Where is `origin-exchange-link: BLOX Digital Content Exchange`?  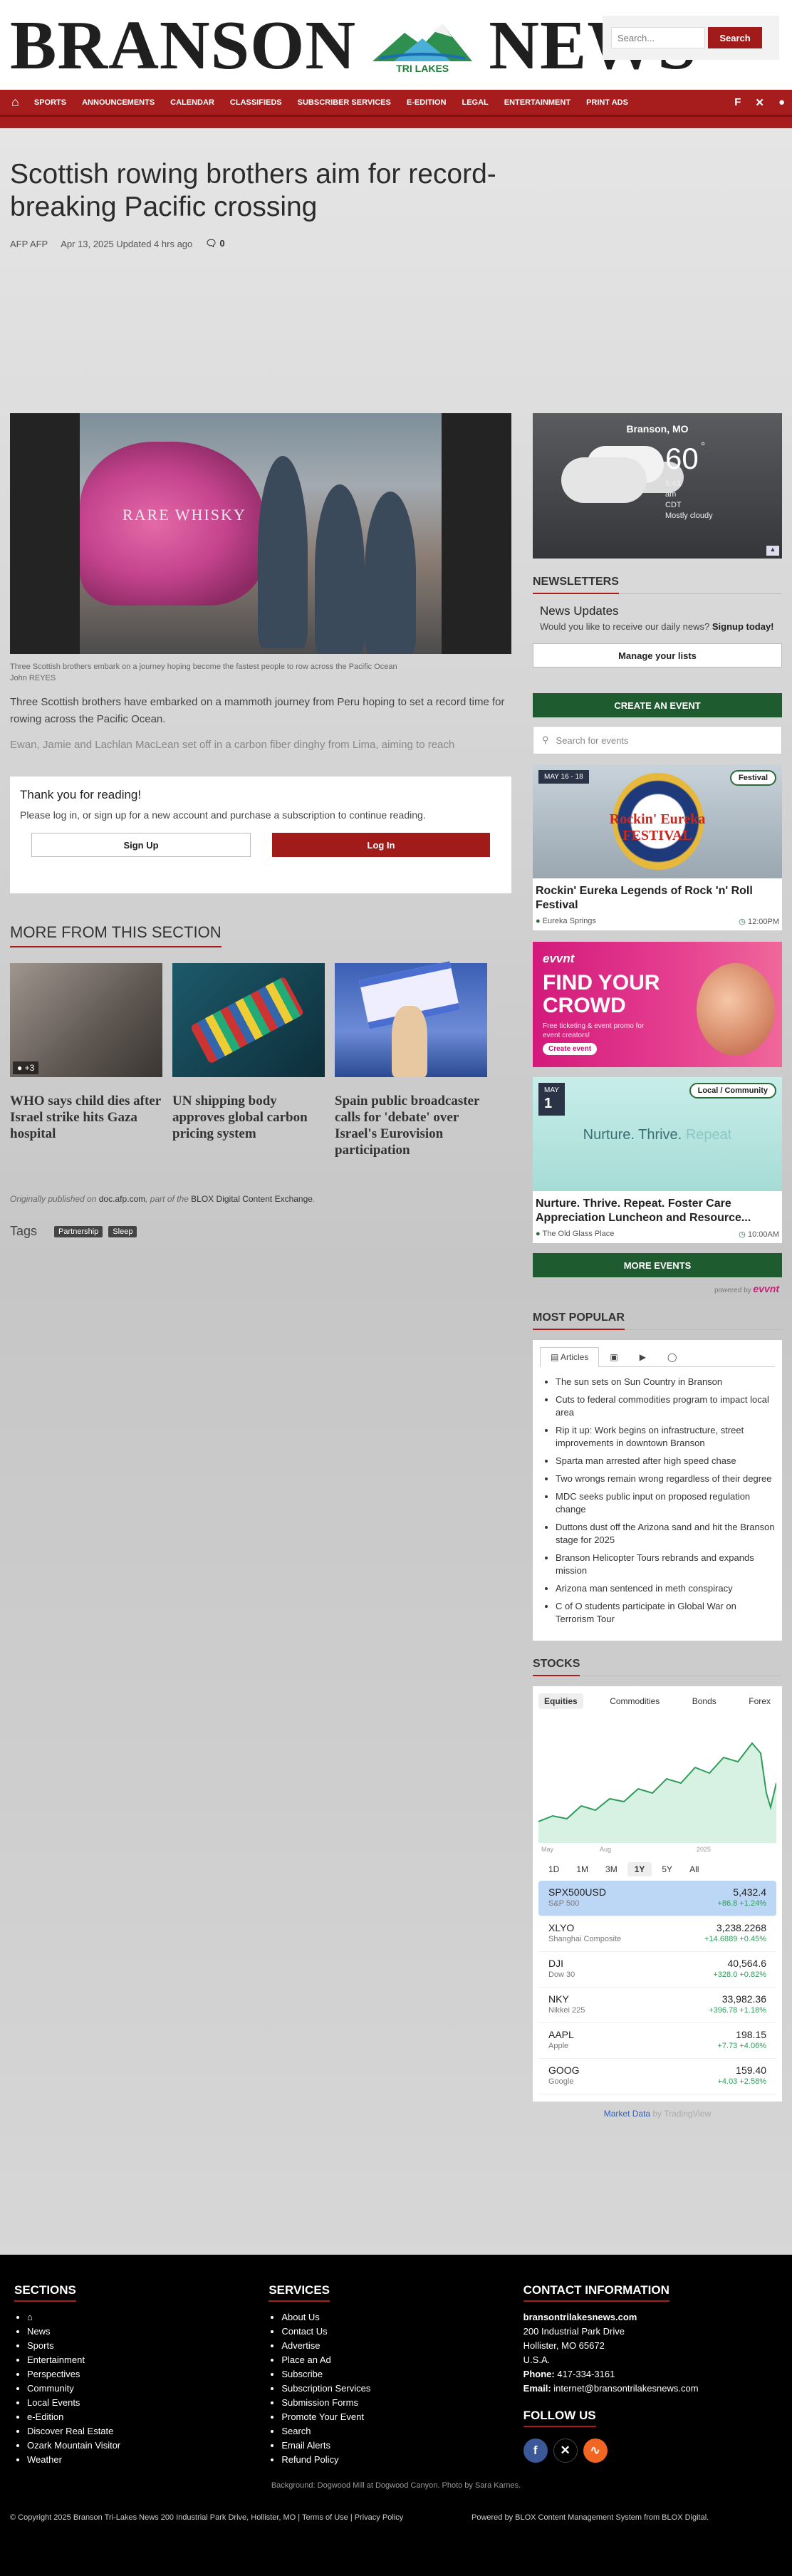 origin-exchange-link: BLOX Digital Content Exchange is located at coordinates (252, 1199).